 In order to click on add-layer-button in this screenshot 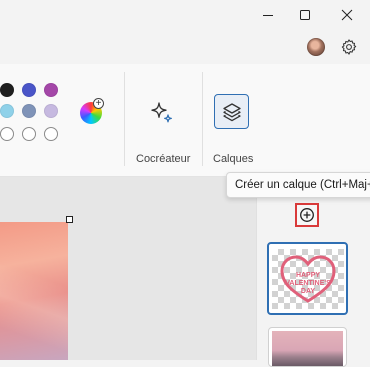, I will do `click(307, 215)`.